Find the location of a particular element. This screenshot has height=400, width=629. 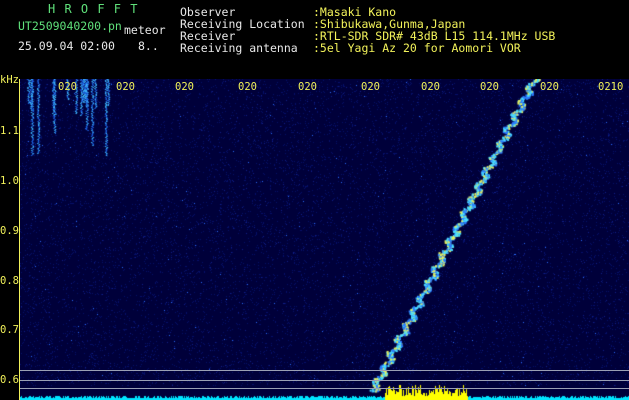

x-tick-7: 020 is located at coordinates (430, 87).